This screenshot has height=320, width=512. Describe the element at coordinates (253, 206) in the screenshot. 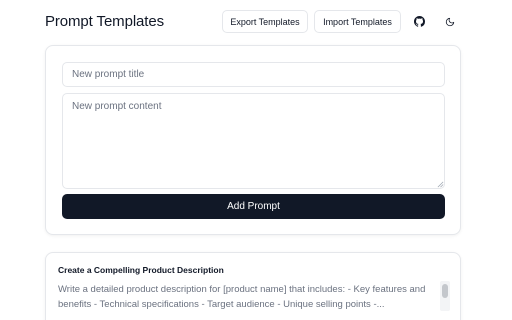

I see `add-prompt-button: Add Prompt` at that location.